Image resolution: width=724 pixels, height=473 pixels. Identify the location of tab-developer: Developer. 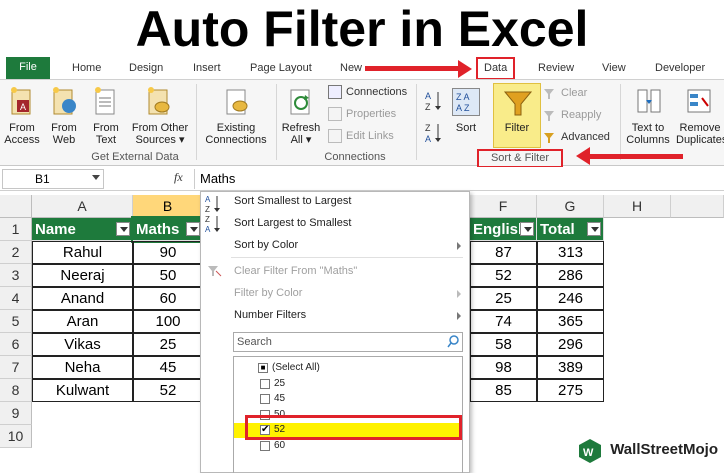
(680, 68).